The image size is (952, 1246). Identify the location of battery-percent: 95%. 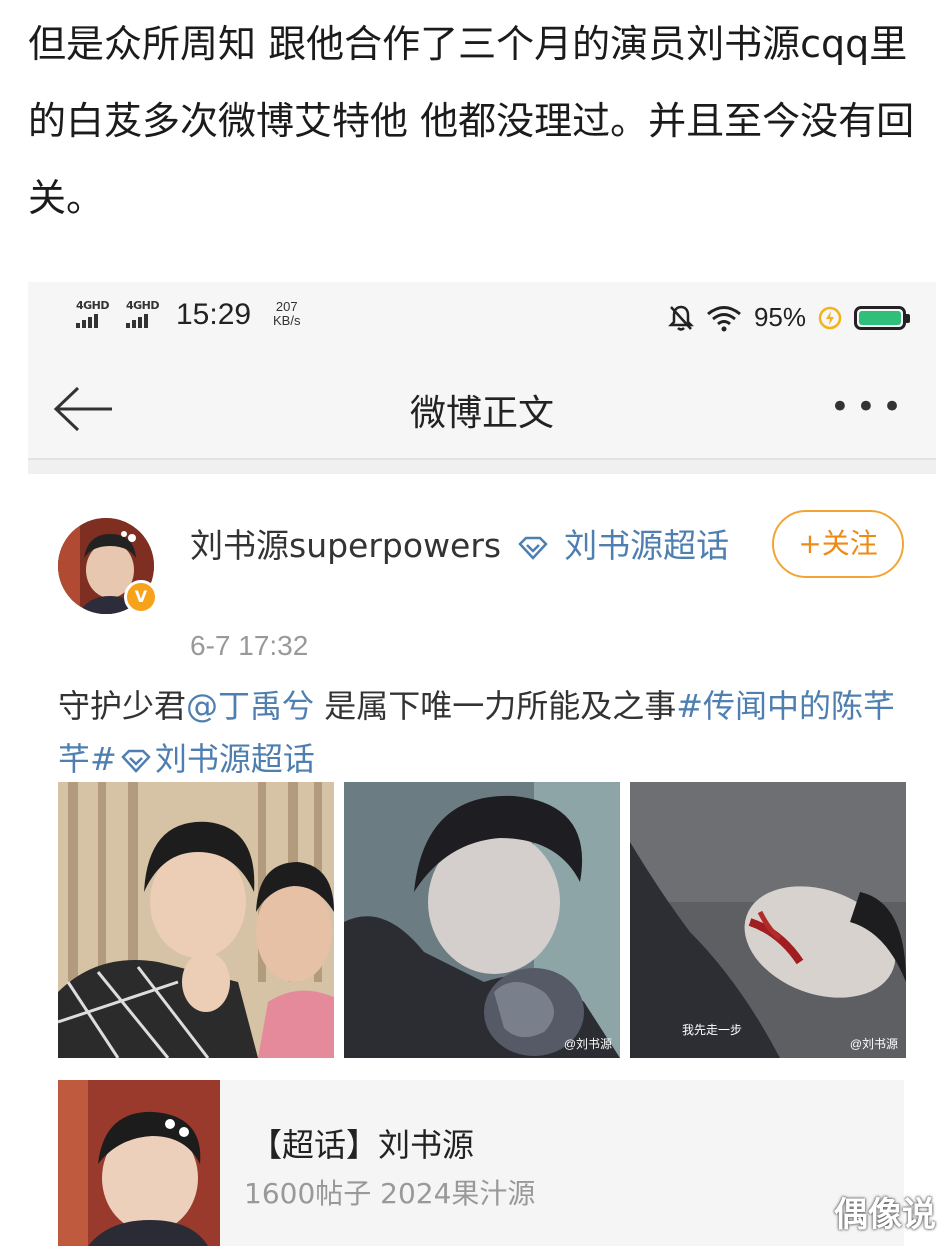
(779, 317).